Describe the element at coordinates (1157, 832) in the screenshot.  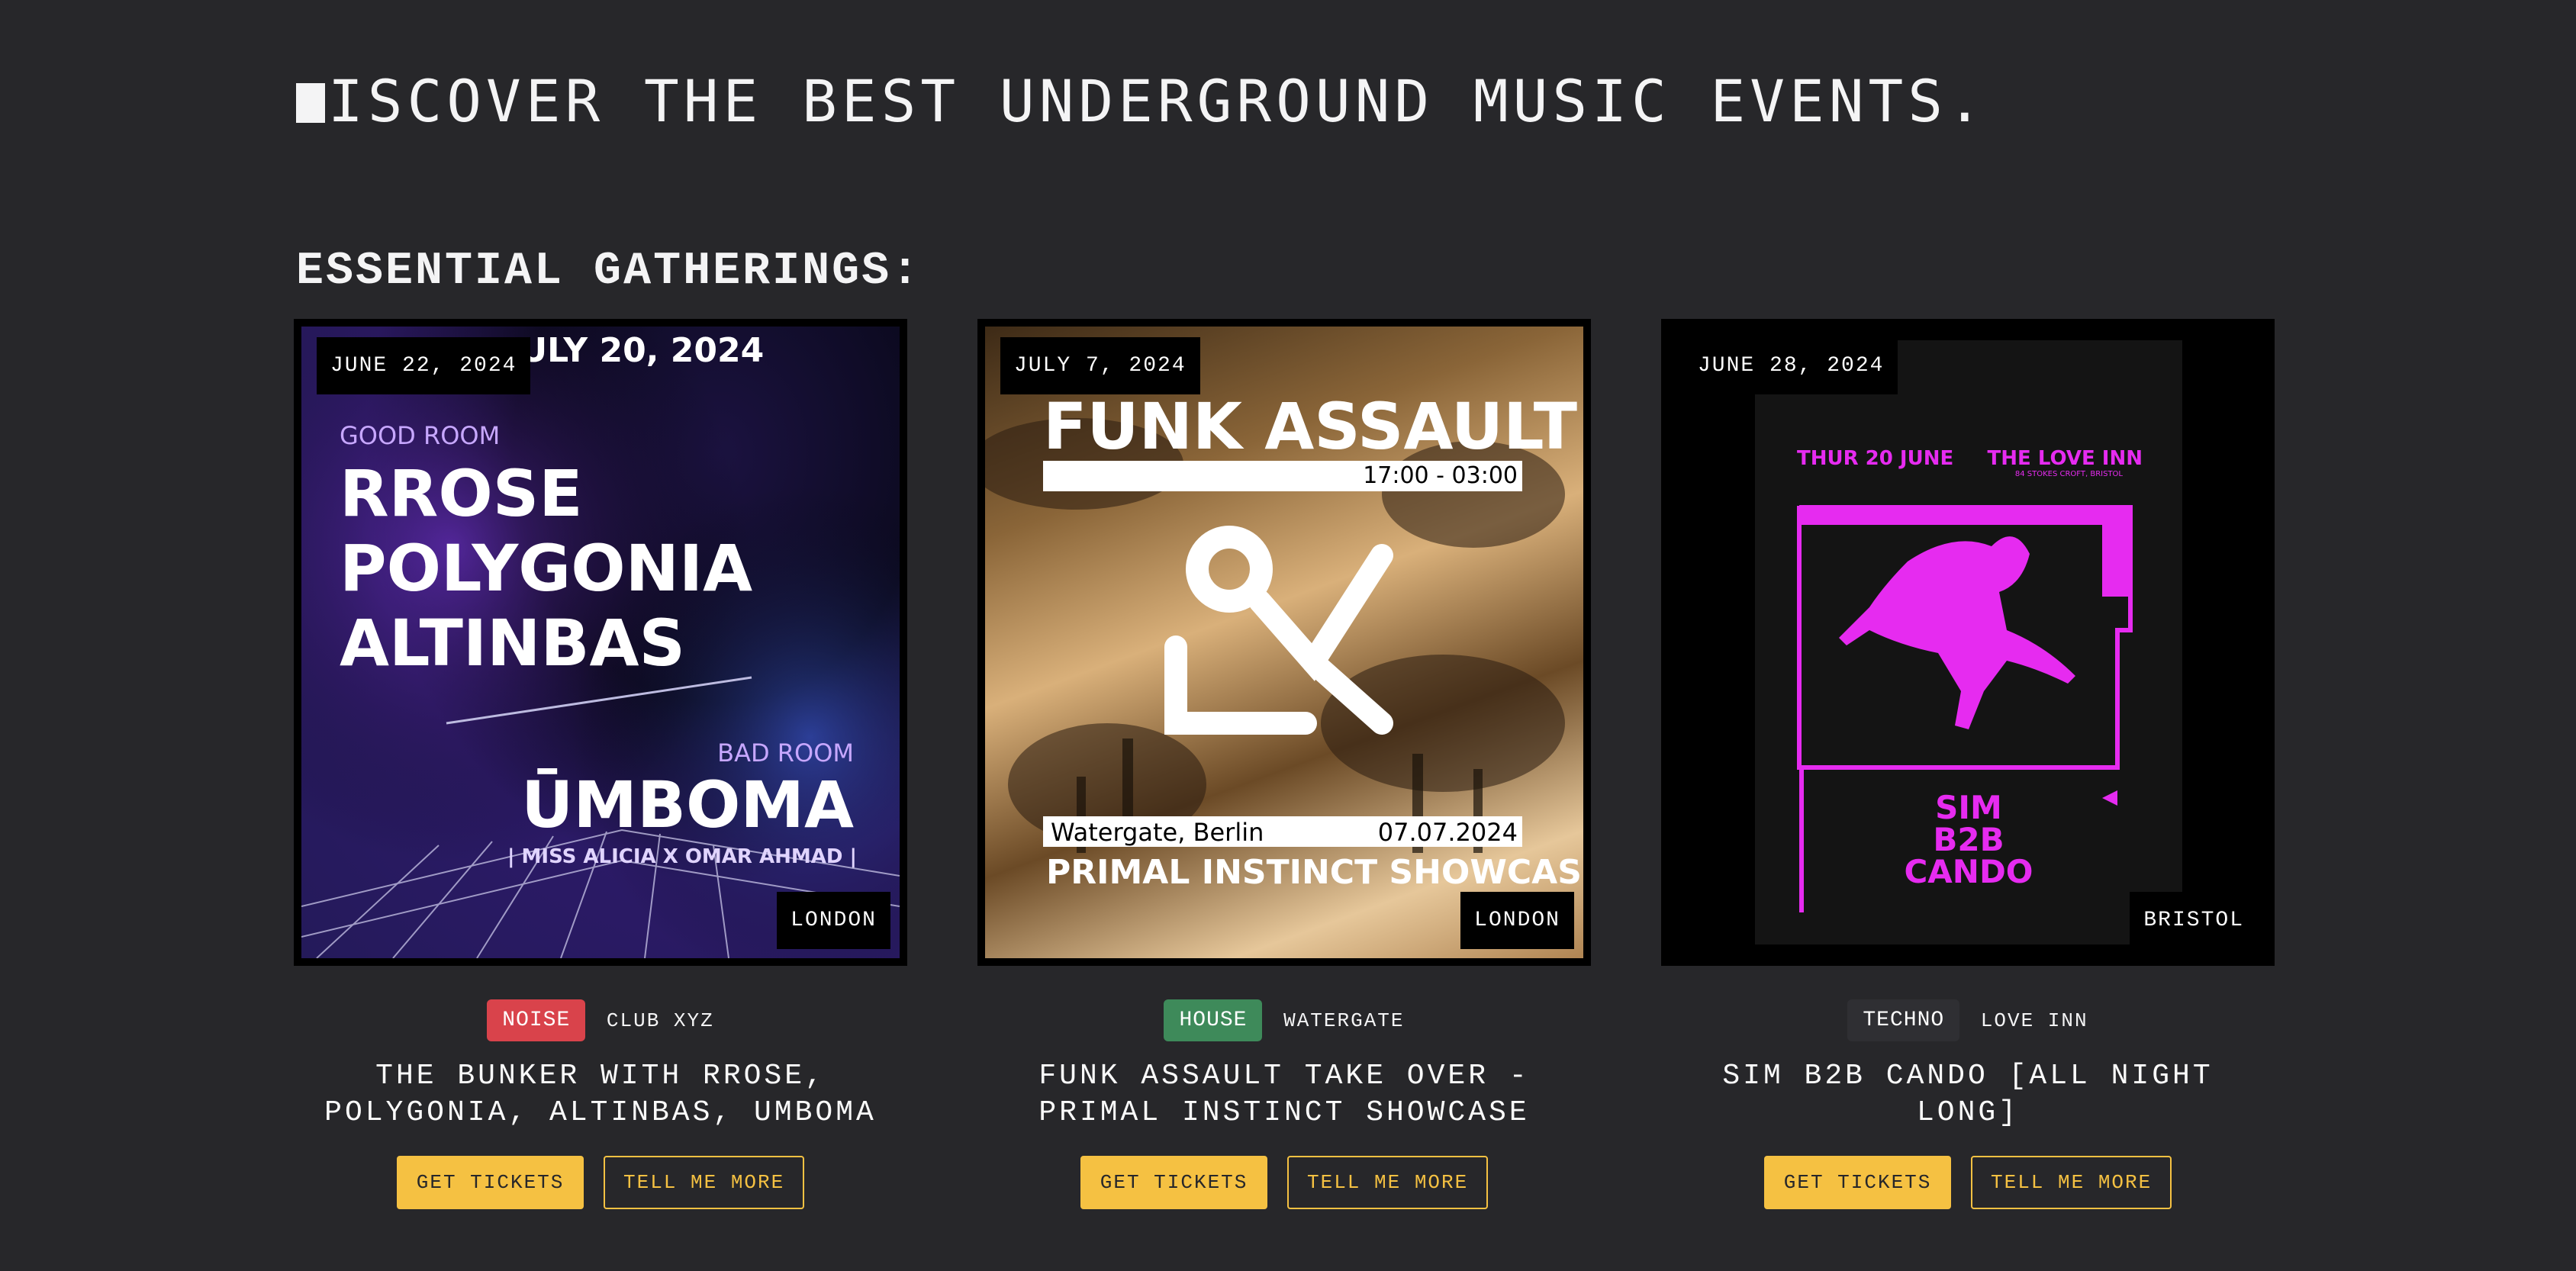
I see `poster-venue: Watergate, Berlin` at that location.